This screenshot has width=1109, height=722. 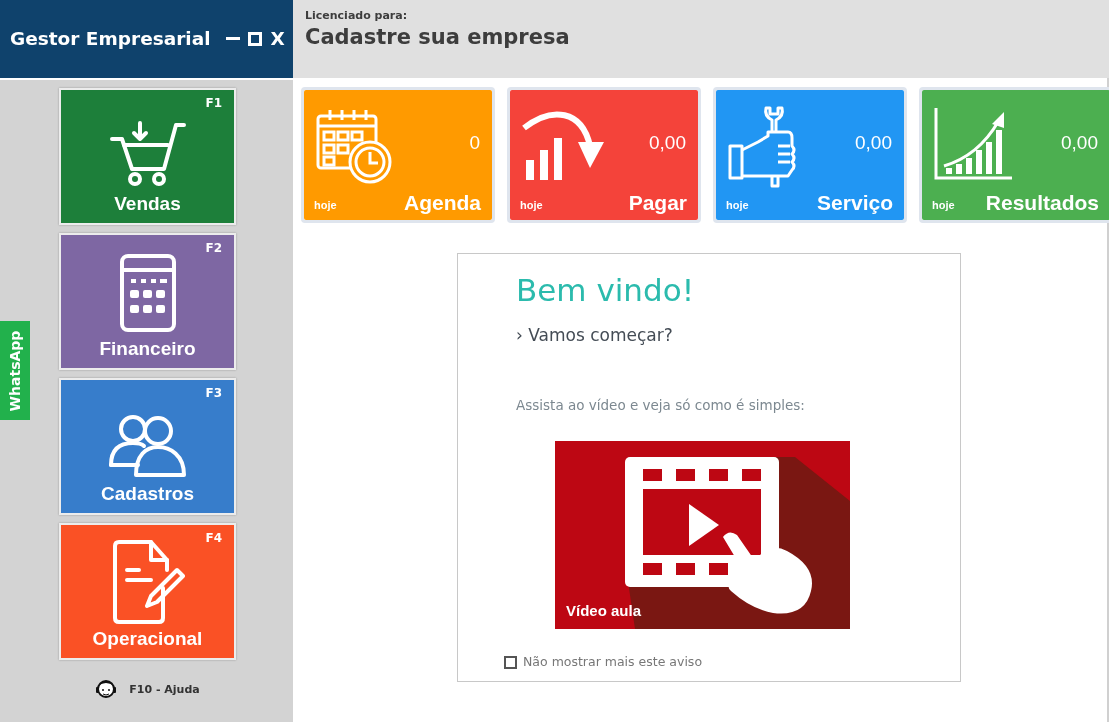 What do you see at coordinates (147, 294) in the screenshot?
I see `calculator-icon` at bounding box center [147, 294].